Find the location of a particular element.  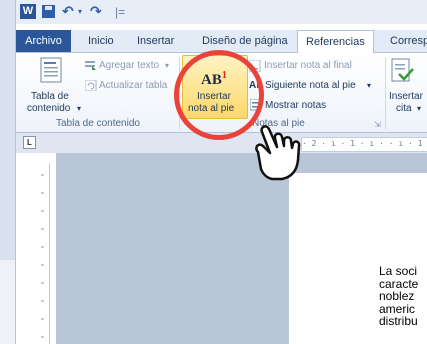

insert-citation-label-1: Insertar is located at coordinates (406, 96).